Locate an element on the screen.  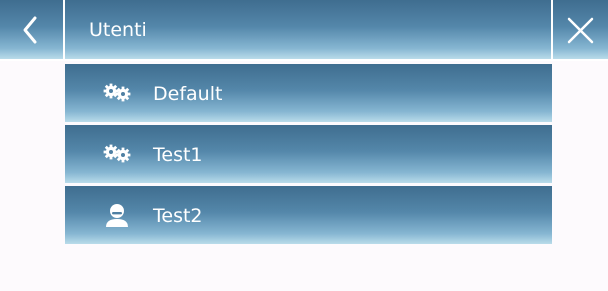
close-button is located at coordinates (580, 29).